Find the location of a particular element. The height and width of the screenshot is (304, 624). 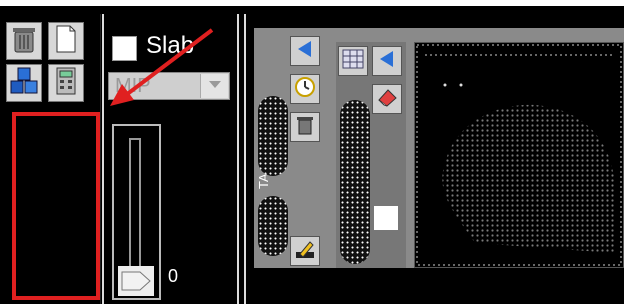

delete-icon is located at coordinates (305, 127).